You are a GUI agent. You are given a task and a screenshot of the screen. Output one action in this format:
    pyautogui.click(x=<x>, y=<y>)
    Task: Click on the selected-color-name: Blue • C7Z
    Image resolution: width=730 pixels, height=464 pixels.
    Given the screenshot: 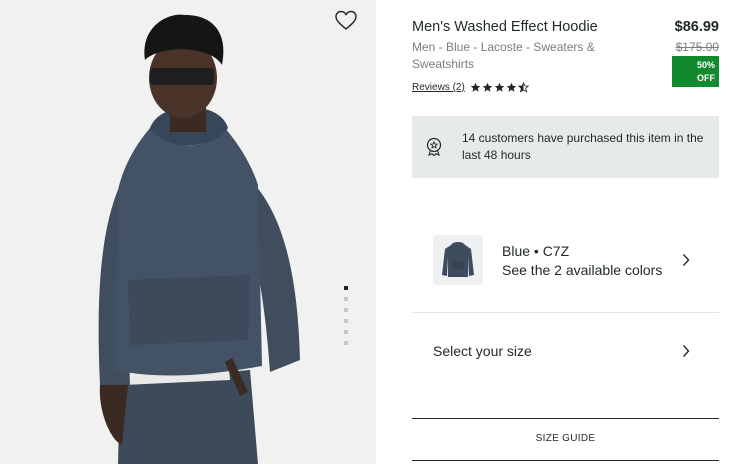 What is the action you would take?
    pyautogui.click(x=536, y=251)
    